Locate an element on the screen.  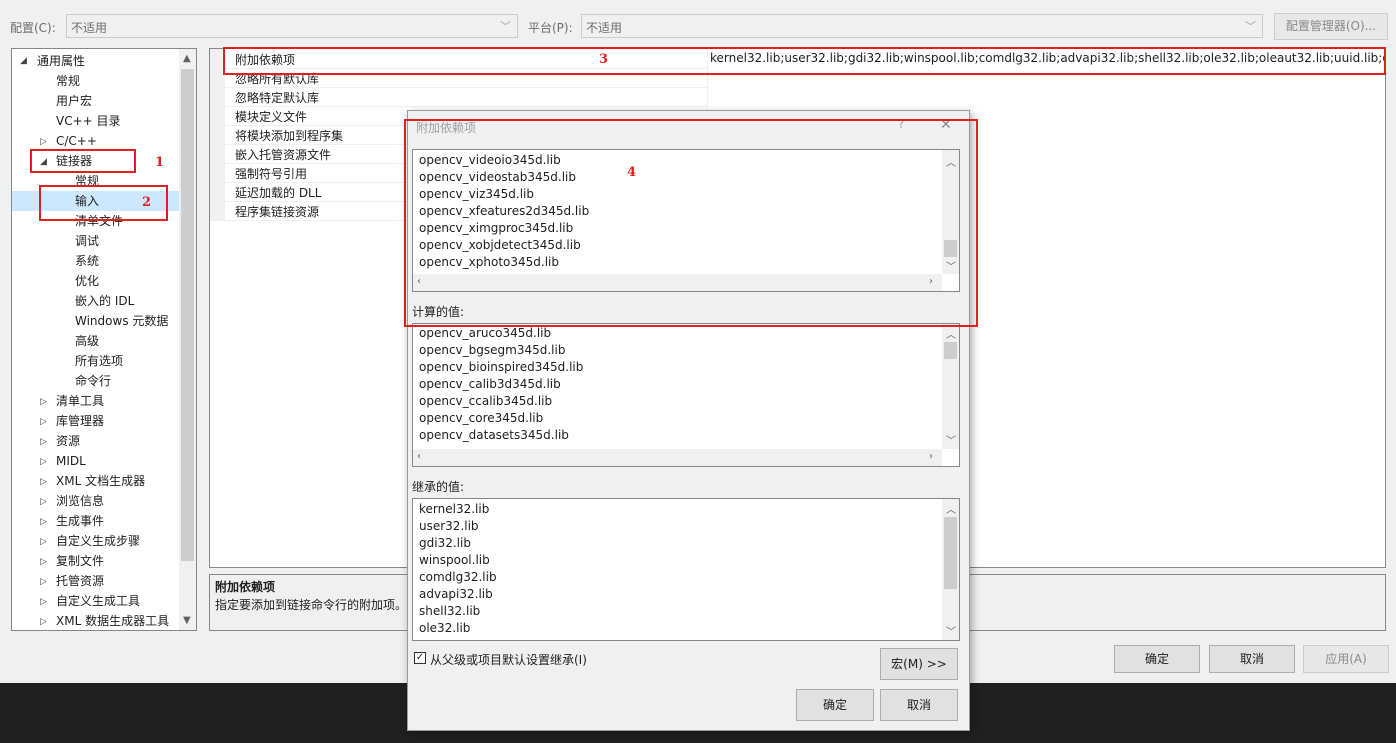
dialog-cancel-button: 取消 is located at coordinates (919, 705).